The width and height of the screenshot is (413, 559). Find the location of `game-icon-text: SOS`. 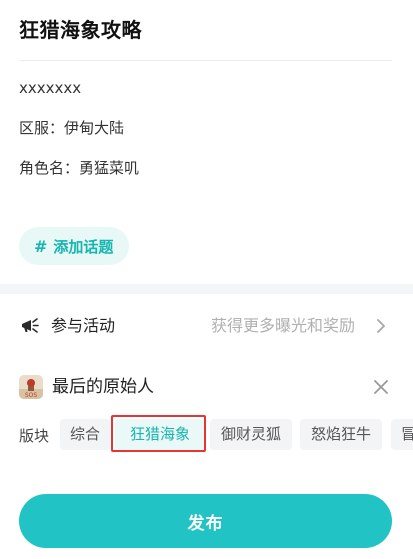

game-icon-text: SOS is located at coordinates (31, 395).